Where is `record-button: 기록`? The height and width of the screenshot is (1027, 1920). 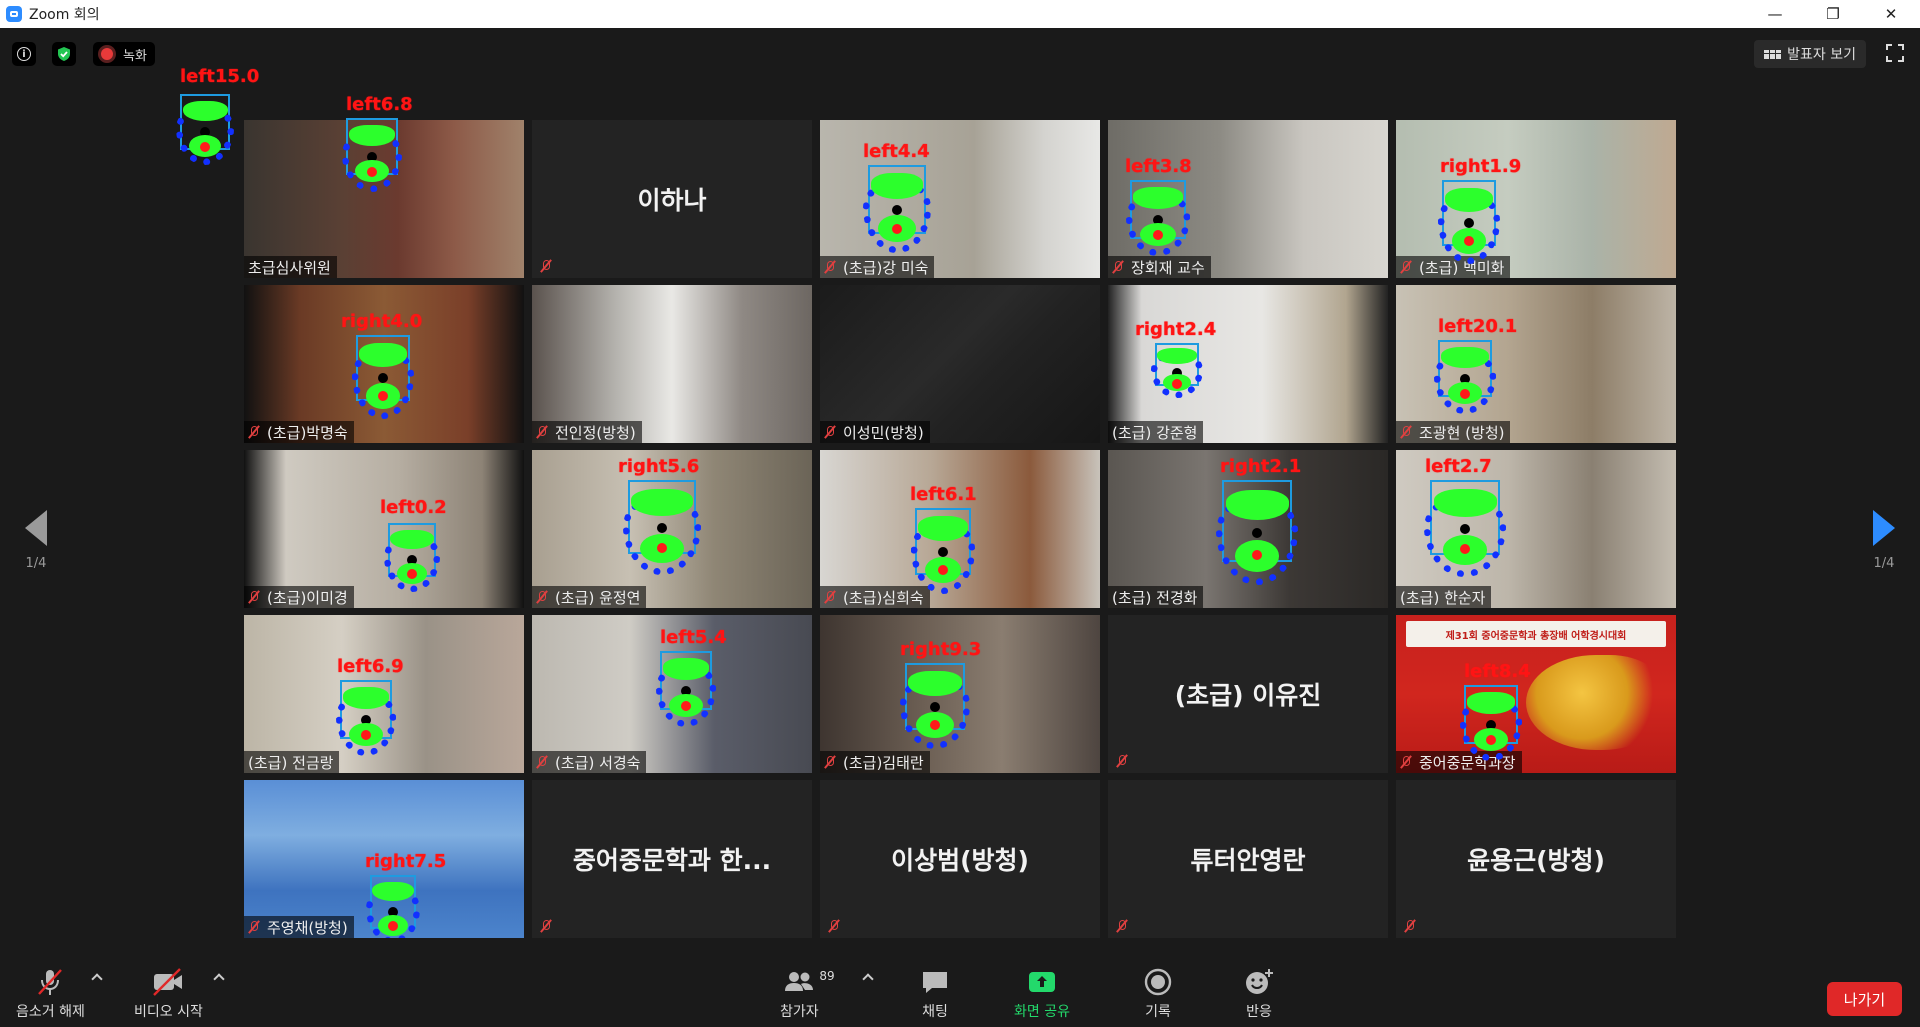
record-button: 기록 is located at coordinates (1158, 994).